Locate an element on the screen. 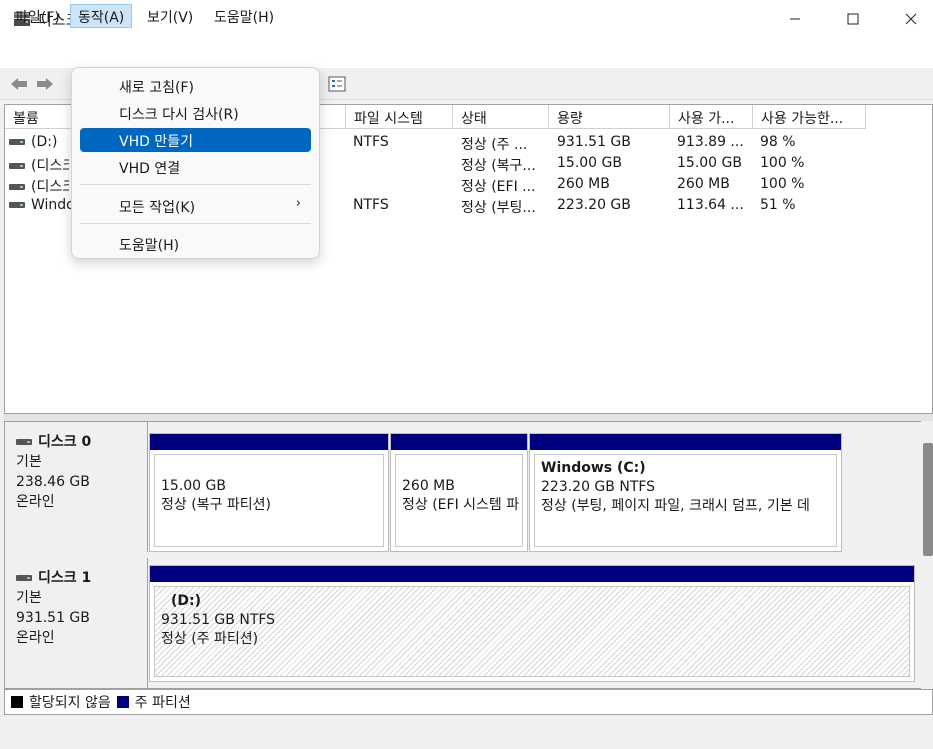 This screenshot has width=933, height=749. disk-1-label: 디스크 1 기본 931.51 GB 온라인 is located at coordinates (76, 623).